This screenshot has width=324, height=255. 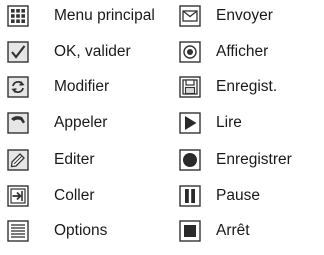 I want to click on legend-label: Coller, so click(x=74, y=195).